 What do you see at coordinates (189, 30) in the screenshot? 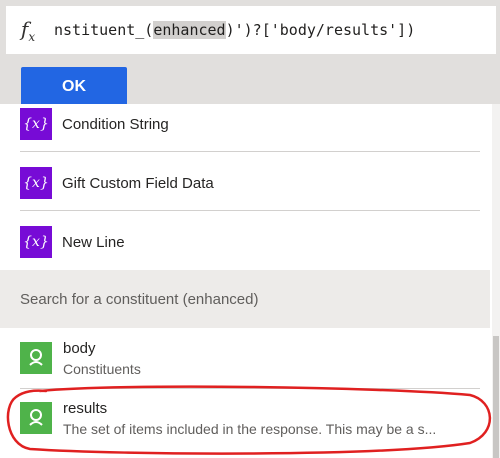
I see `expression-highlight: enhanced` at bounding box center [189, 30].